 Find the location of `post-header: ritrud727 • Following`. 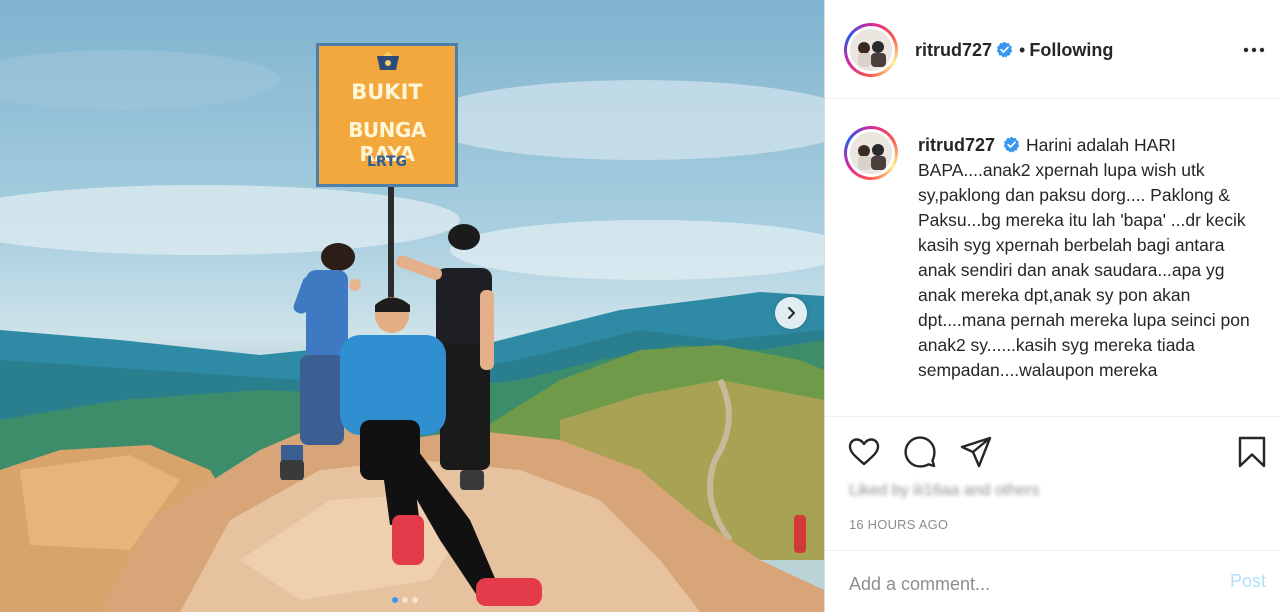

post-header: ritrud727 • Following is located at coordinates (1052, 49).